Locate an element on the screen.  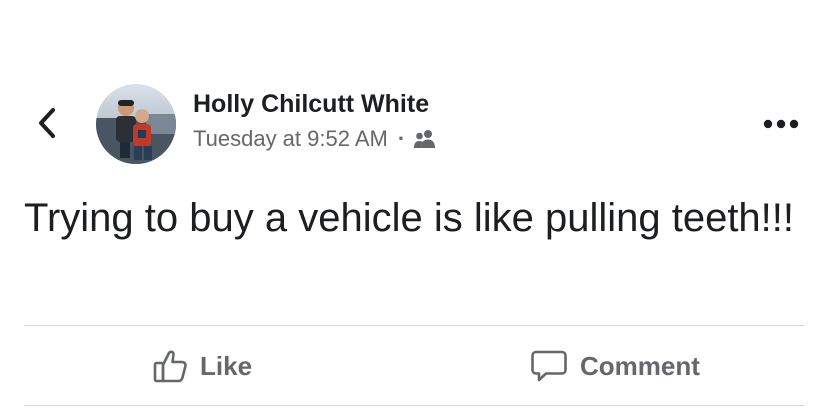
post-meta: Tuesday at 9:52 AM · is located at coordinates (315, 139).